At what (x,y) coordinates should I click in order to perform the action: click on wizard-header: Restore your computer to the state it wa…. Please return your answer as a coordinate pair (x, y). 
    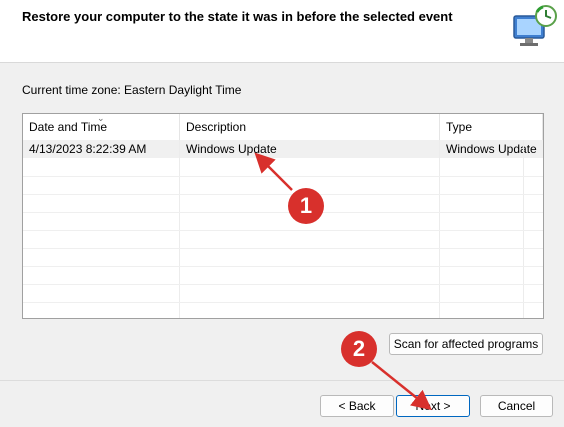
    Looking at the image, I should click on (282, 31).